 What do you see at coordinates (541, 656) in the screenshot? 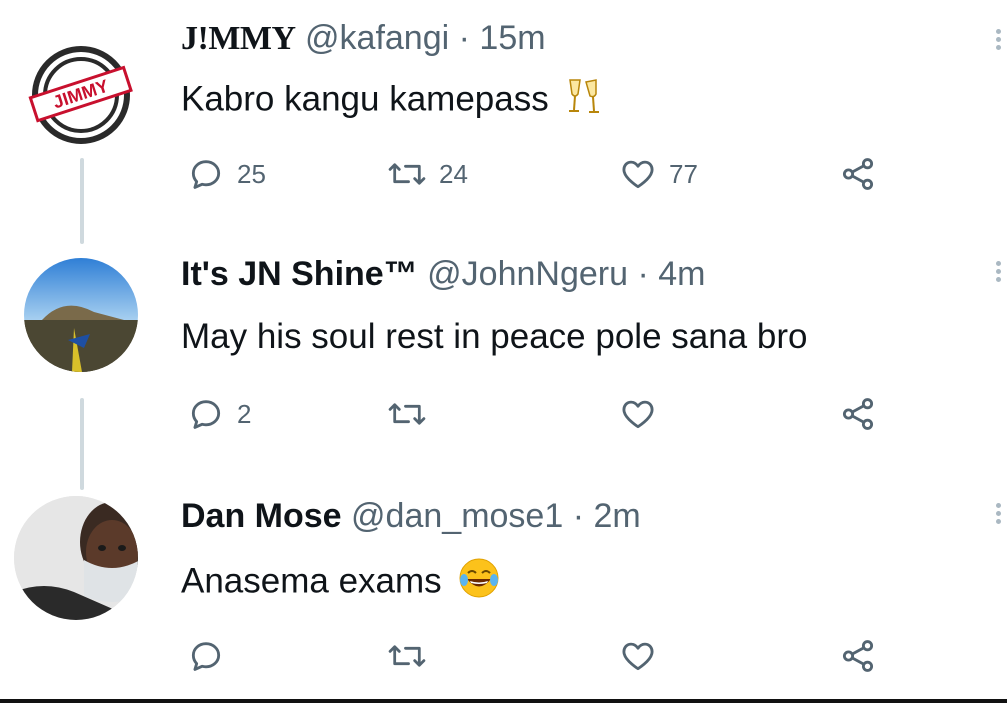
I see `action-bar` at bounding box center [541, 656].